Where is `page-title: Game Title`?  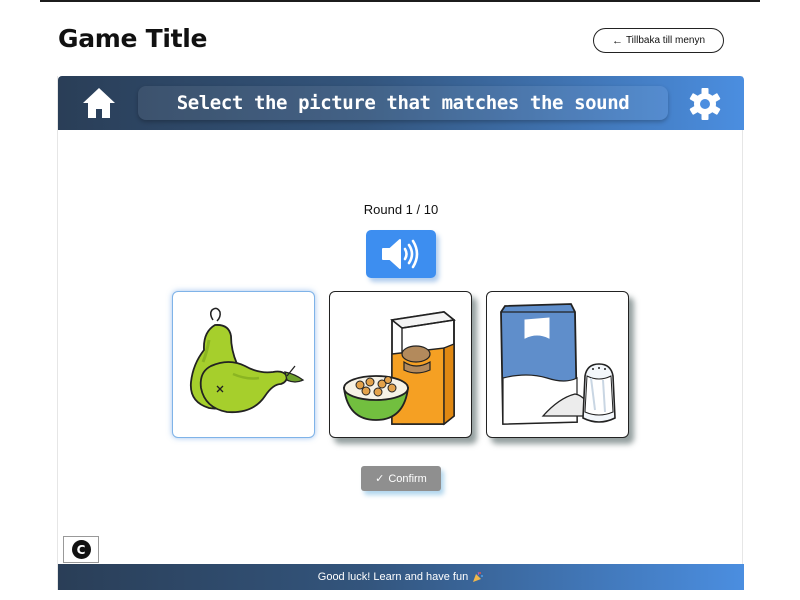
page-title: Game Title is located at coordinates (133, 38).